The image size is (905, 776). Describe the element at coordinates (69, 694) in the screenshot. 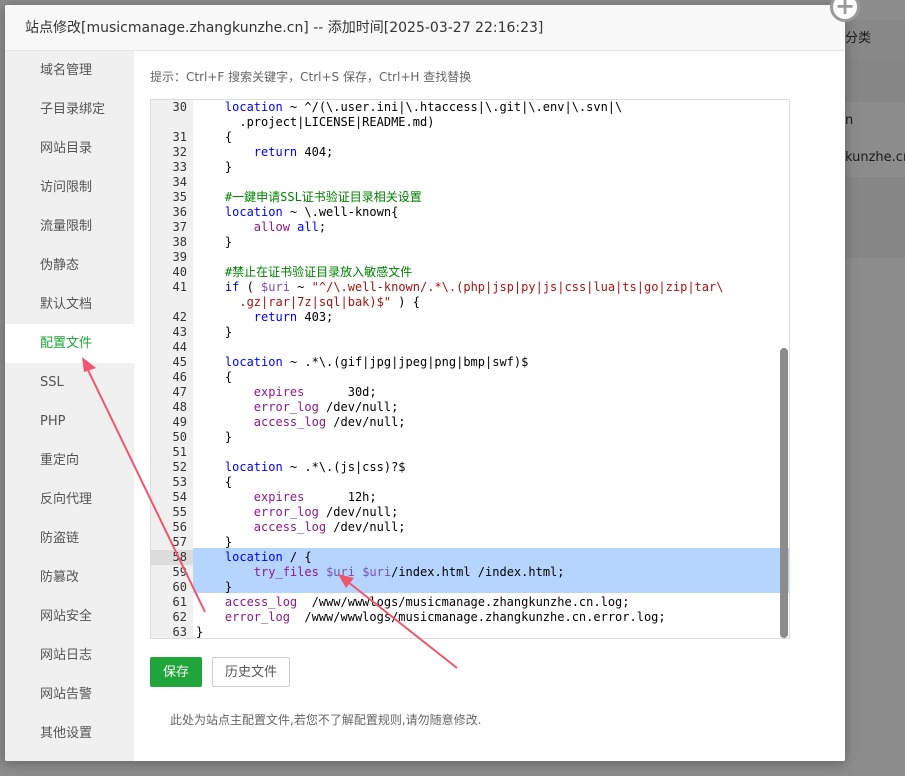

I see `sidebar-item: 网站告警` at that location.